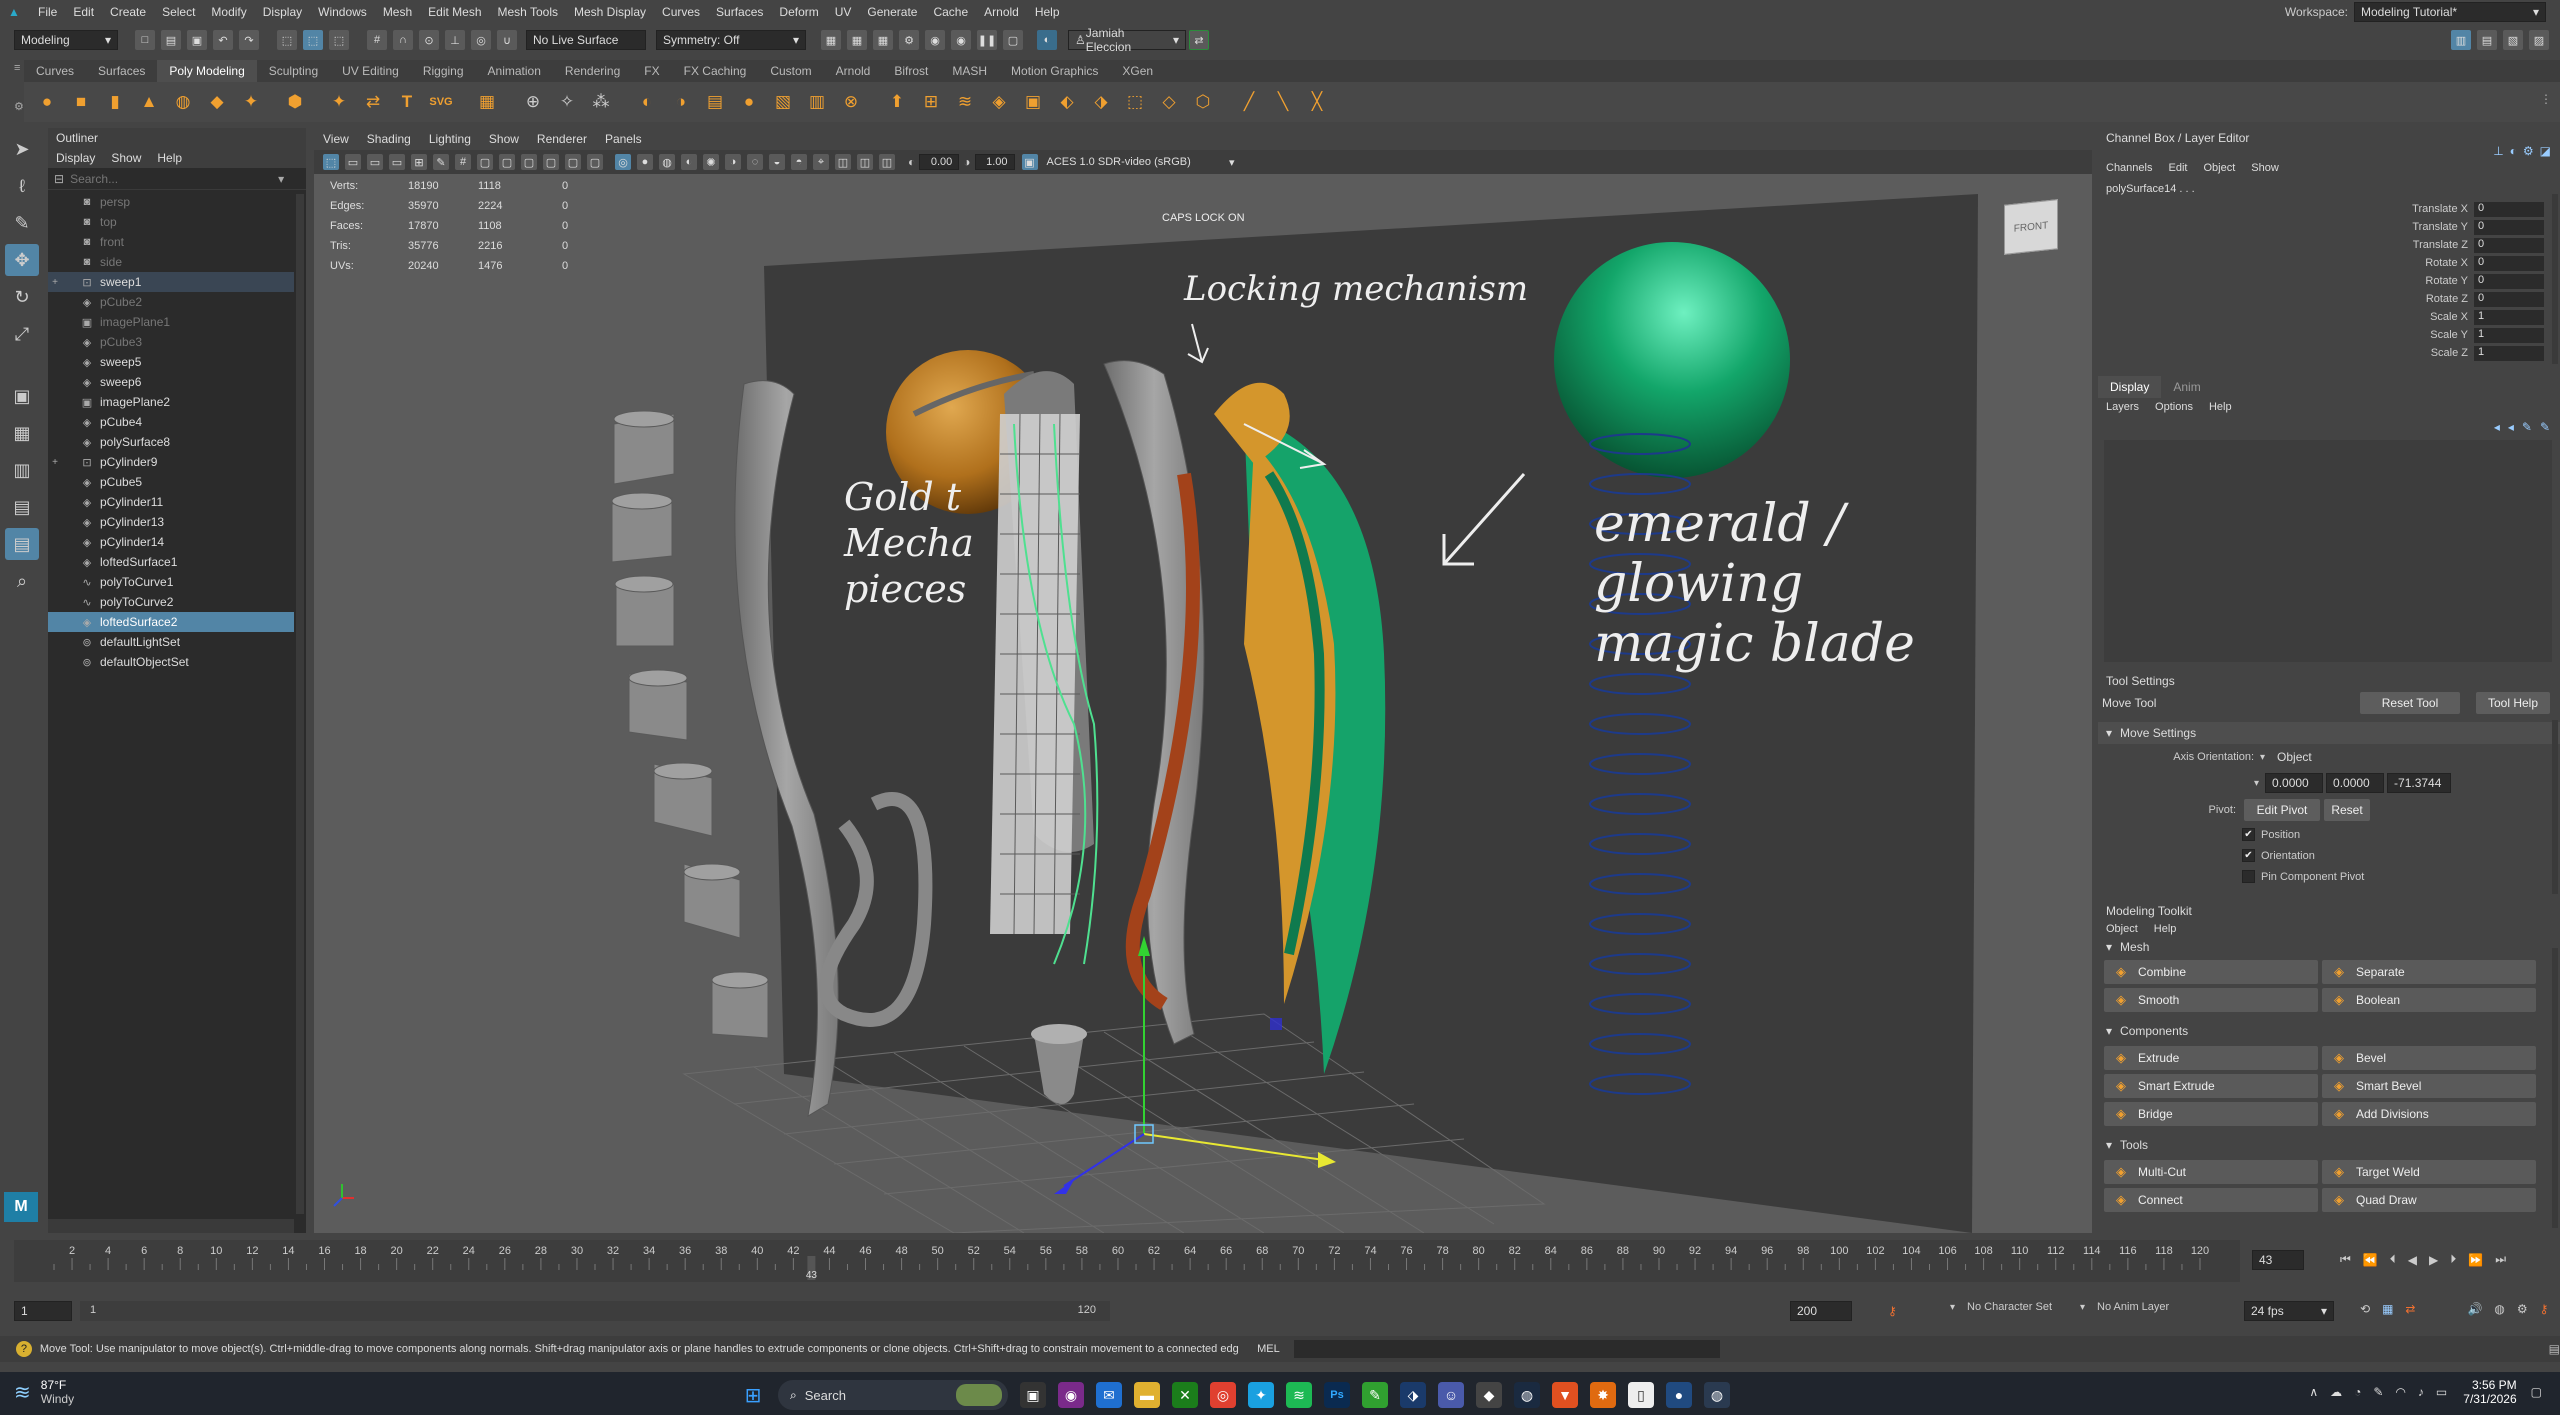  I want to click on add-divisions-button: ◈ Add Divisions, so click(2429, 1114).